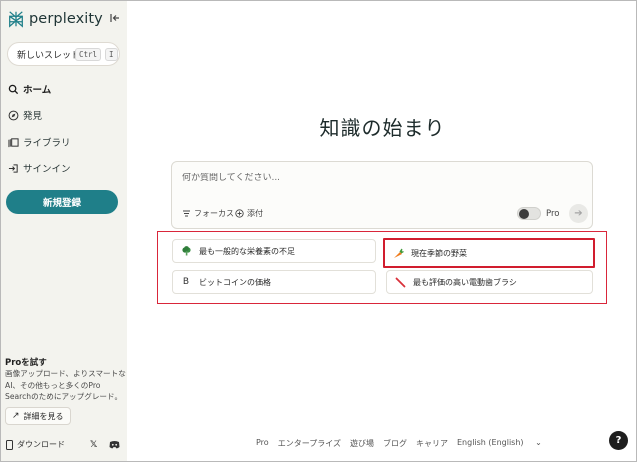 The image size is (637, 462). I want to click on signup-button: 新規登録, so click(62, 202).